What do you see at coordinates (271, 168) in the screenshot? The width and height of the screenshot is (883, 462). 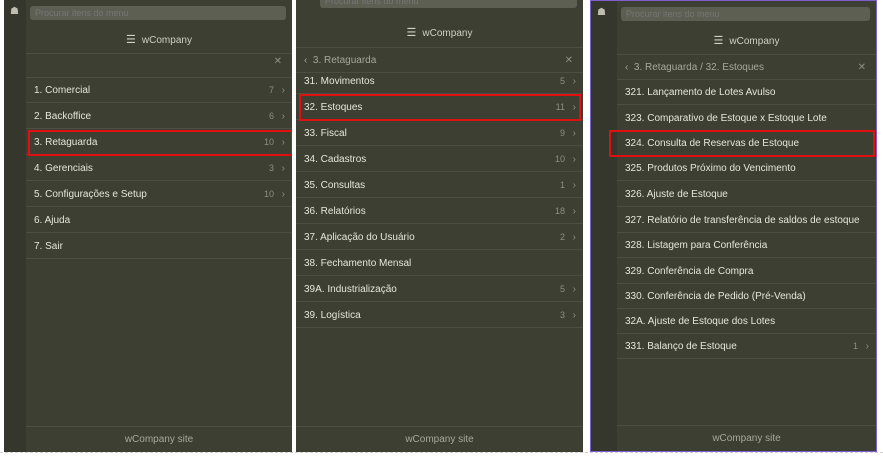 I see `menu-item-count: 3` at bounding box center [271, 168].